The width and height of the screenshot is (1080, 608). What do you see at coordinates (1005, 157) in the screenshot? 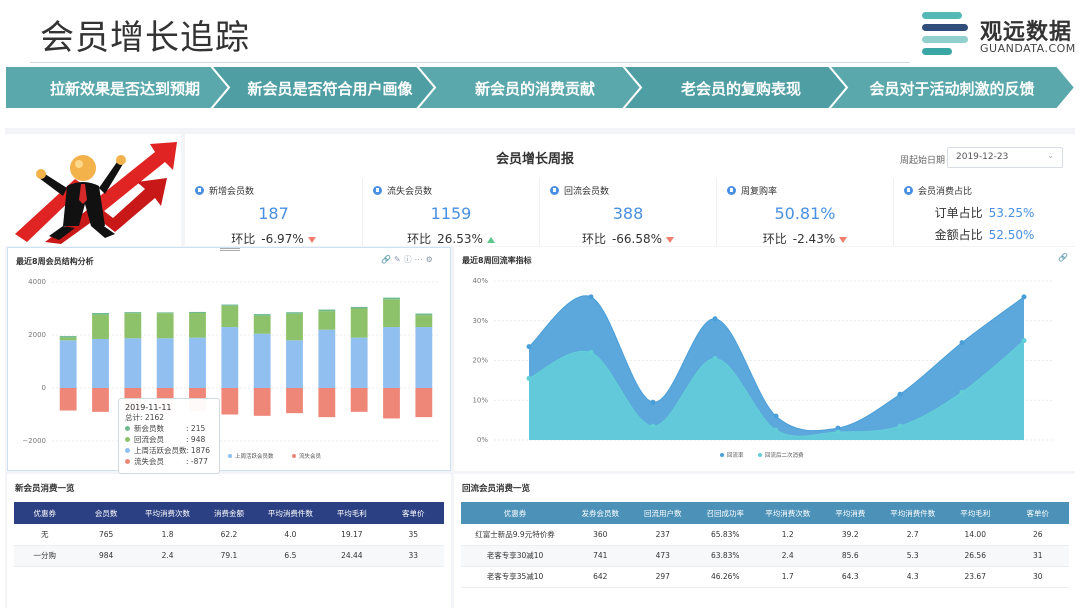
I see `week-start-select: 2019-12-23 ⌄` at bounding box center [1005, 157].